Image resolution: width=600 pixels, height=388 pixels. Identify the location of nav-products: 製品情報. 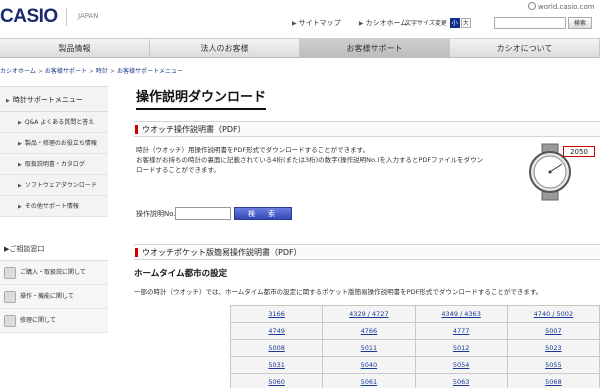
(75, 48).